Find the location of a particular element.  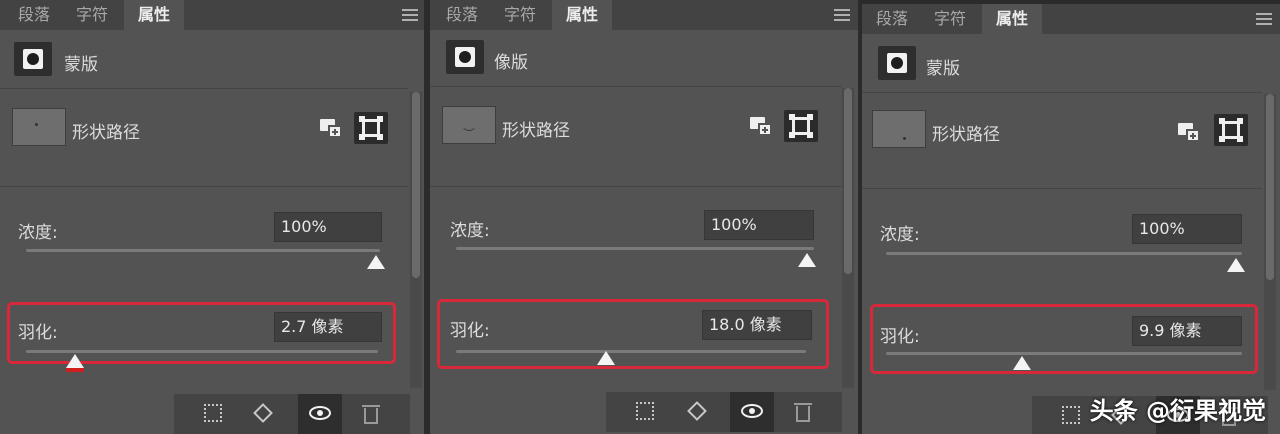

panel-title: 像版 is located at coordinates (511, 63).